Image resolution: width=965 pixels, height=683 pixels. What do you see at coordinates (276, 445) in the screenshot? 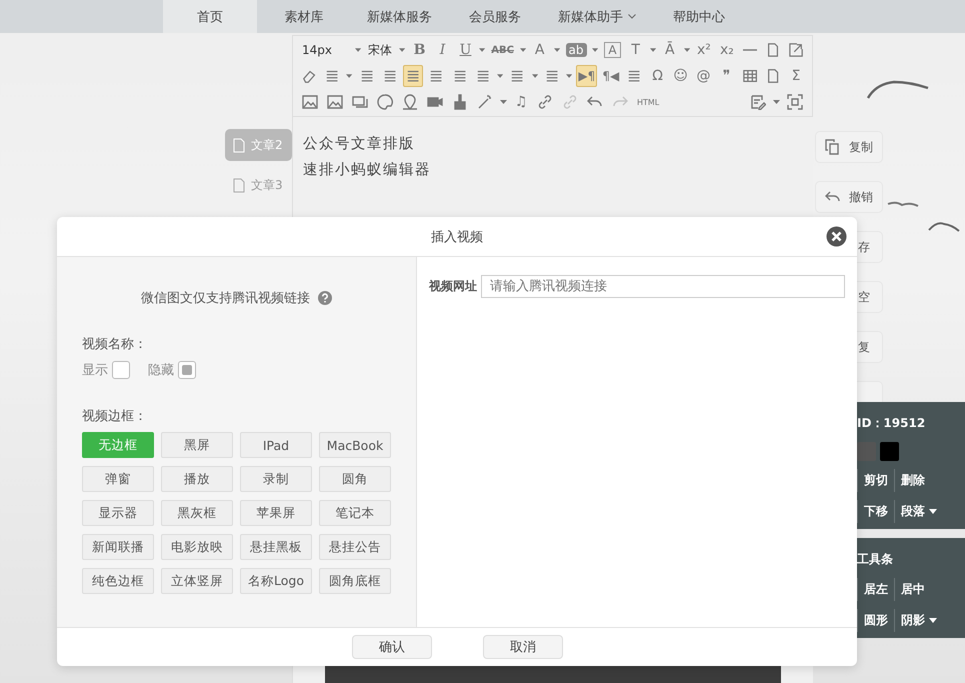
I see `frame-option: IPad` at bounding box center [276, 445].